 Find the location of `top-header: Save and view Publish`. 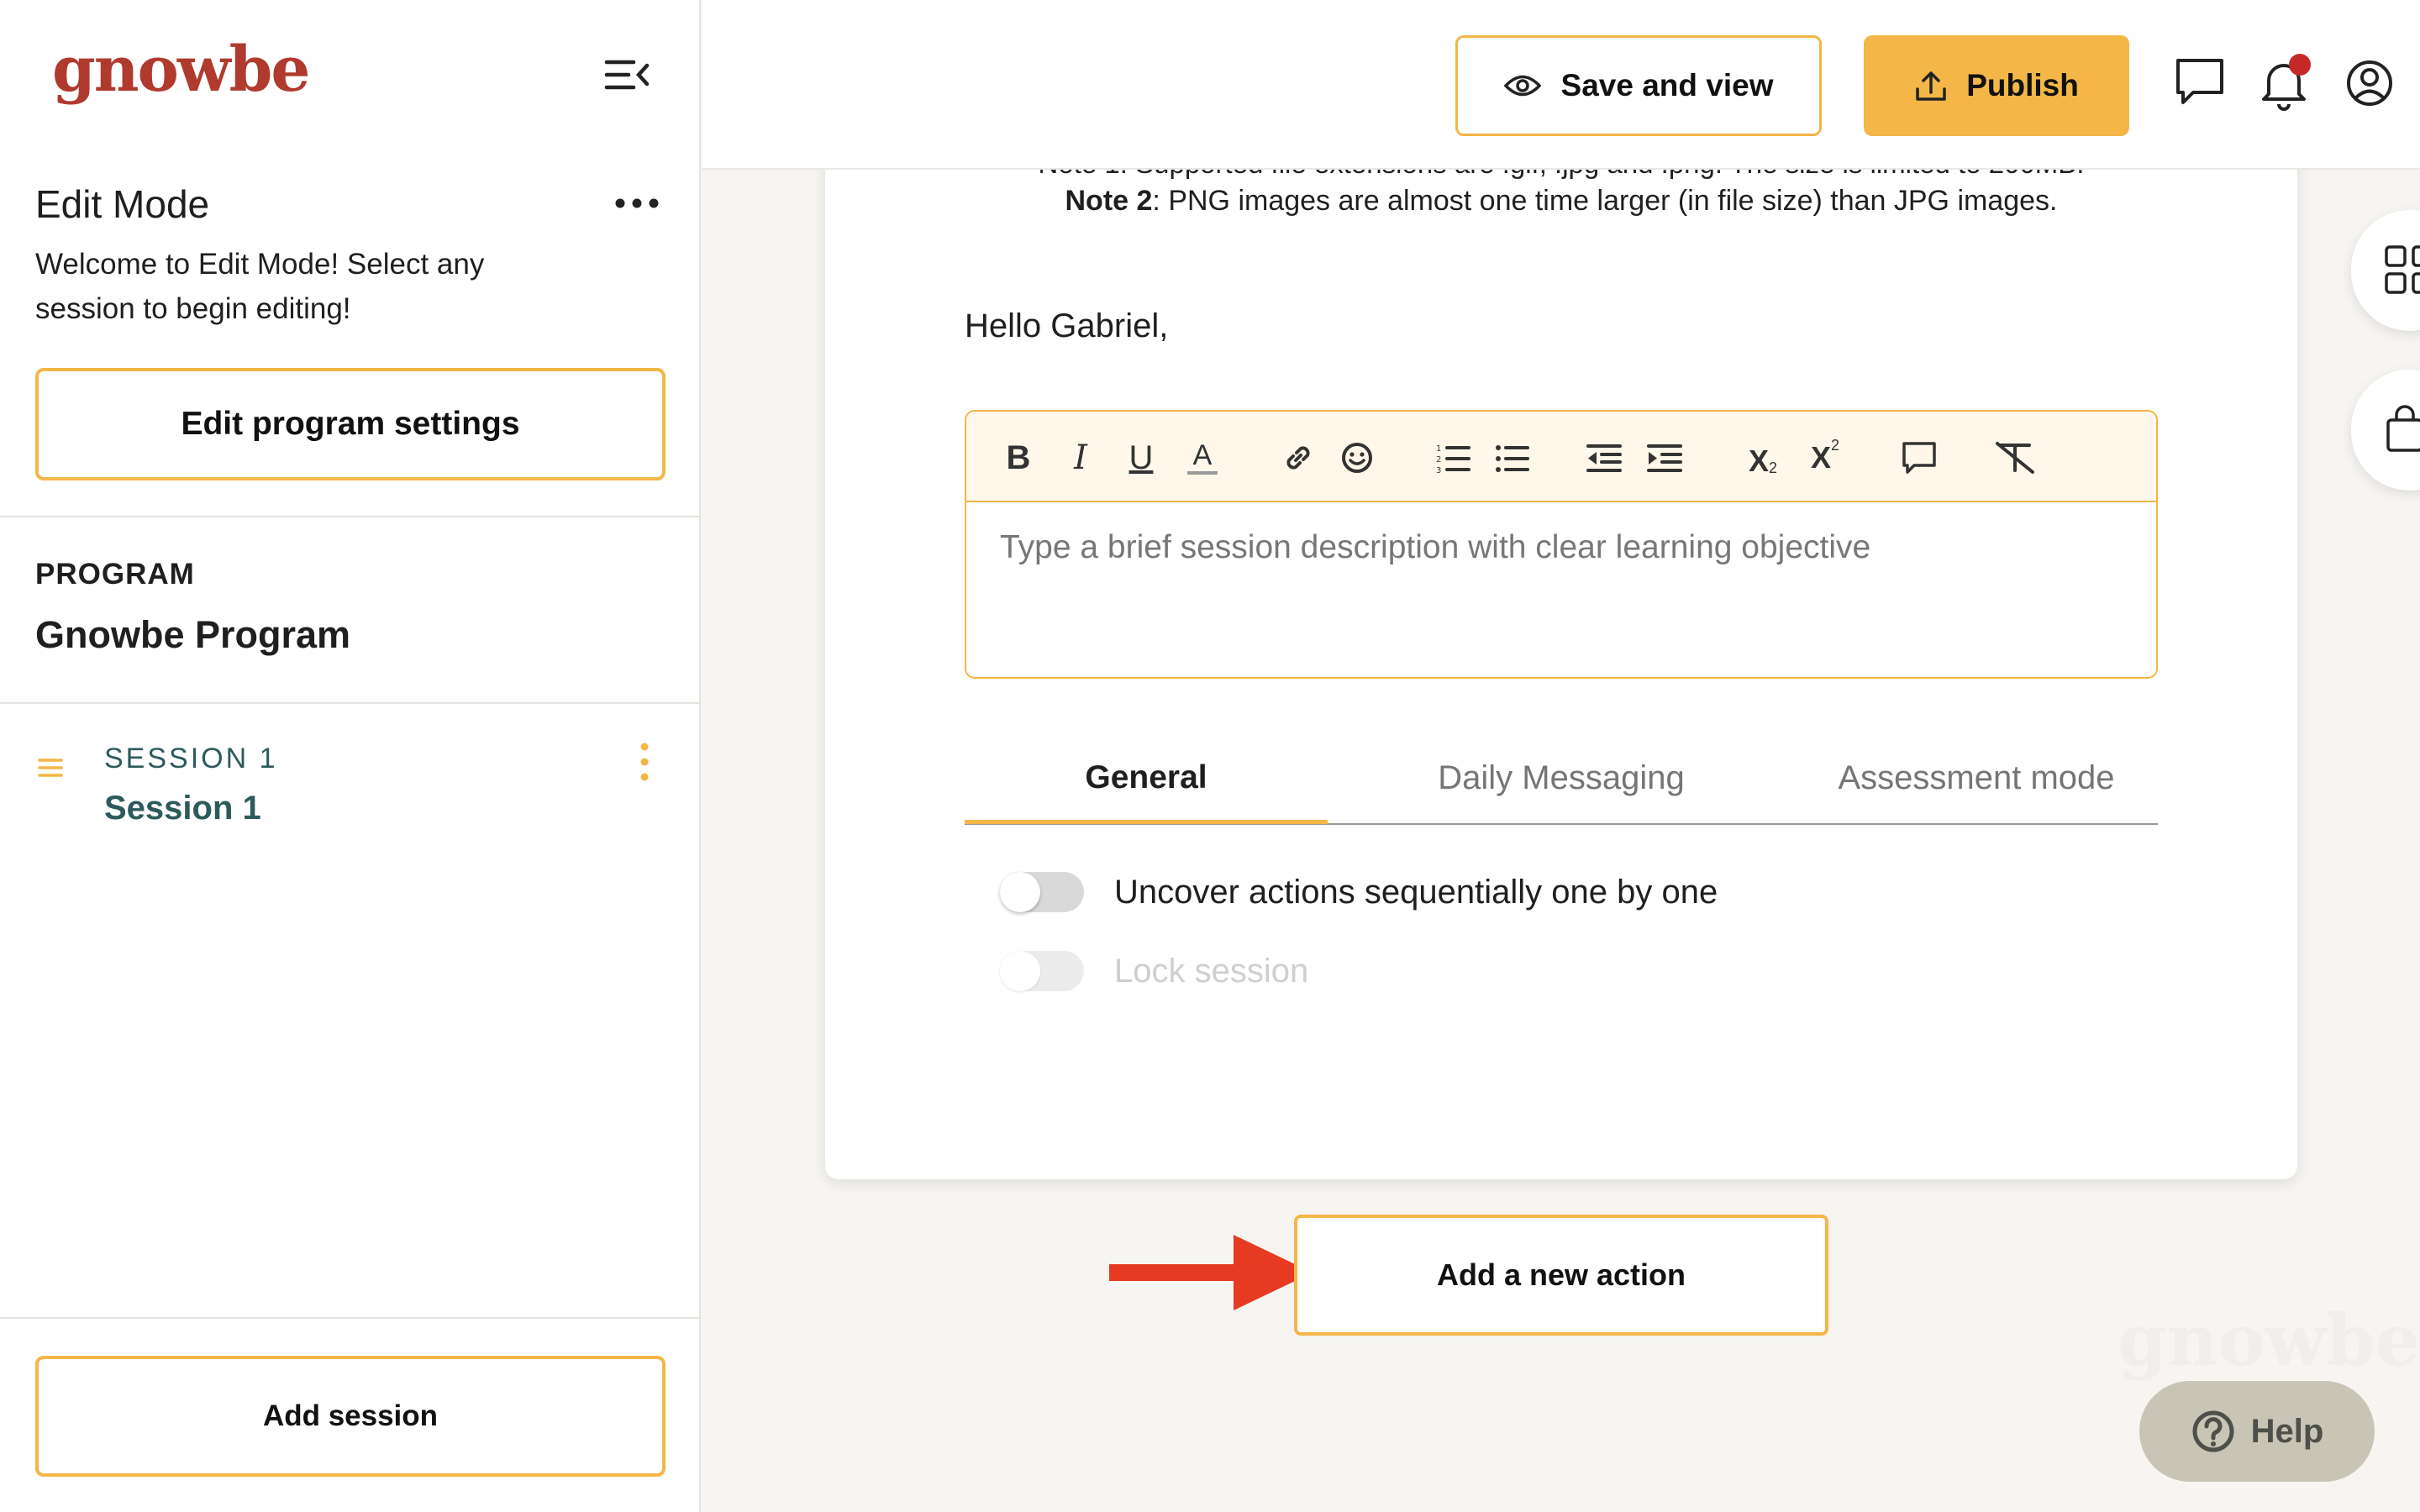

top-header: Save and view Publish is located at coordinates (1561, 85).